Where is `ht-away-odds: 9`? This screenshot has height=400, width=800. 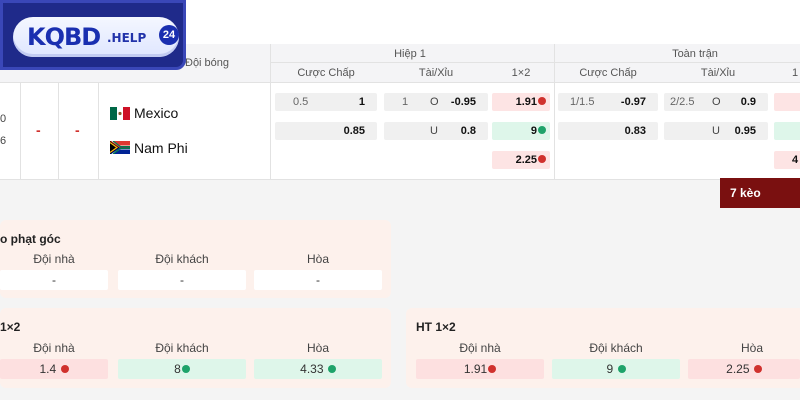 ht-away-odds: 9 is located at coordinates (616, 369).